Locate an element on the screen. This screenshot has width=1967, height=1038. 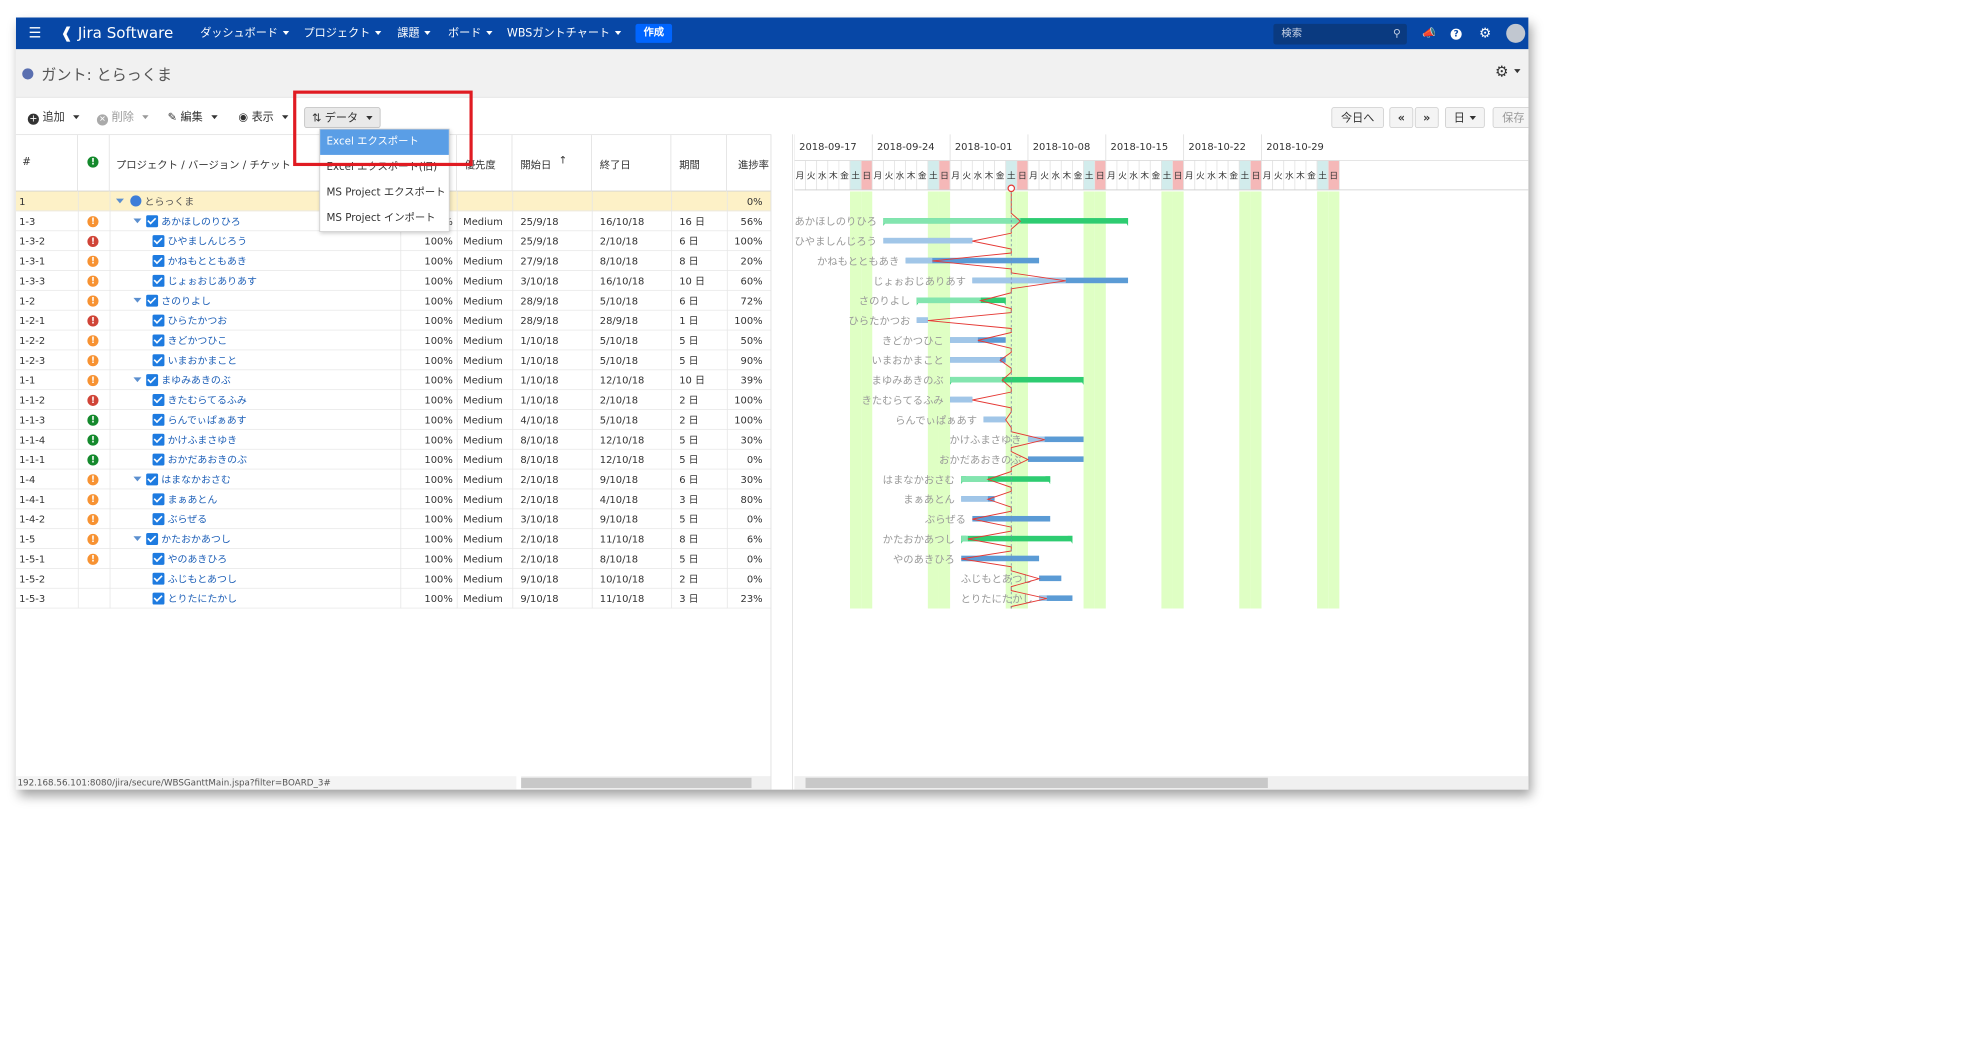
issue-link: らんでぃぱぁあす is located at coordinates (207, 420).